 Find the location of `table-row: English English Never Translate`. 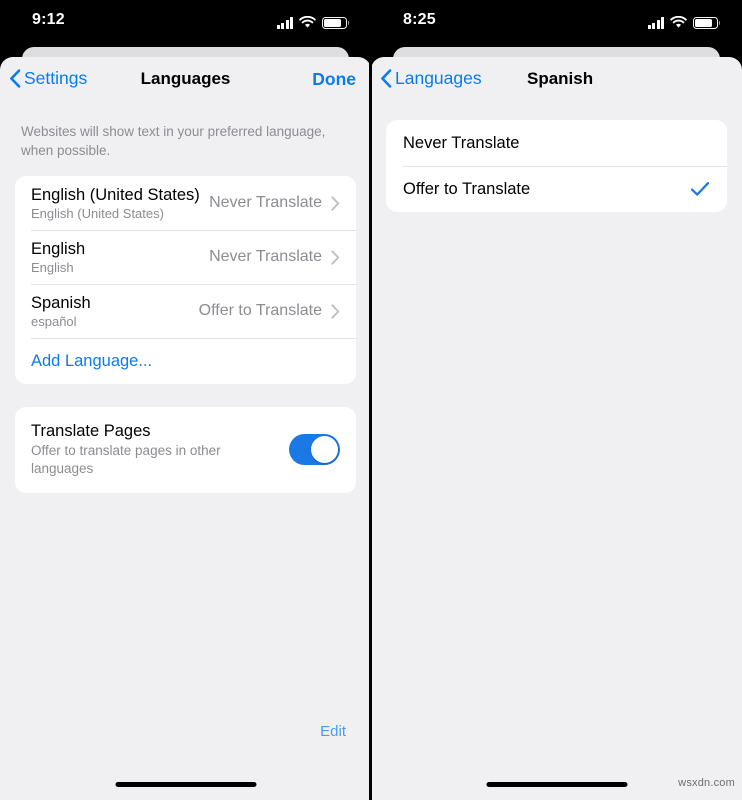

table-row: English English Never Translate is located at coordinates (185, 257).